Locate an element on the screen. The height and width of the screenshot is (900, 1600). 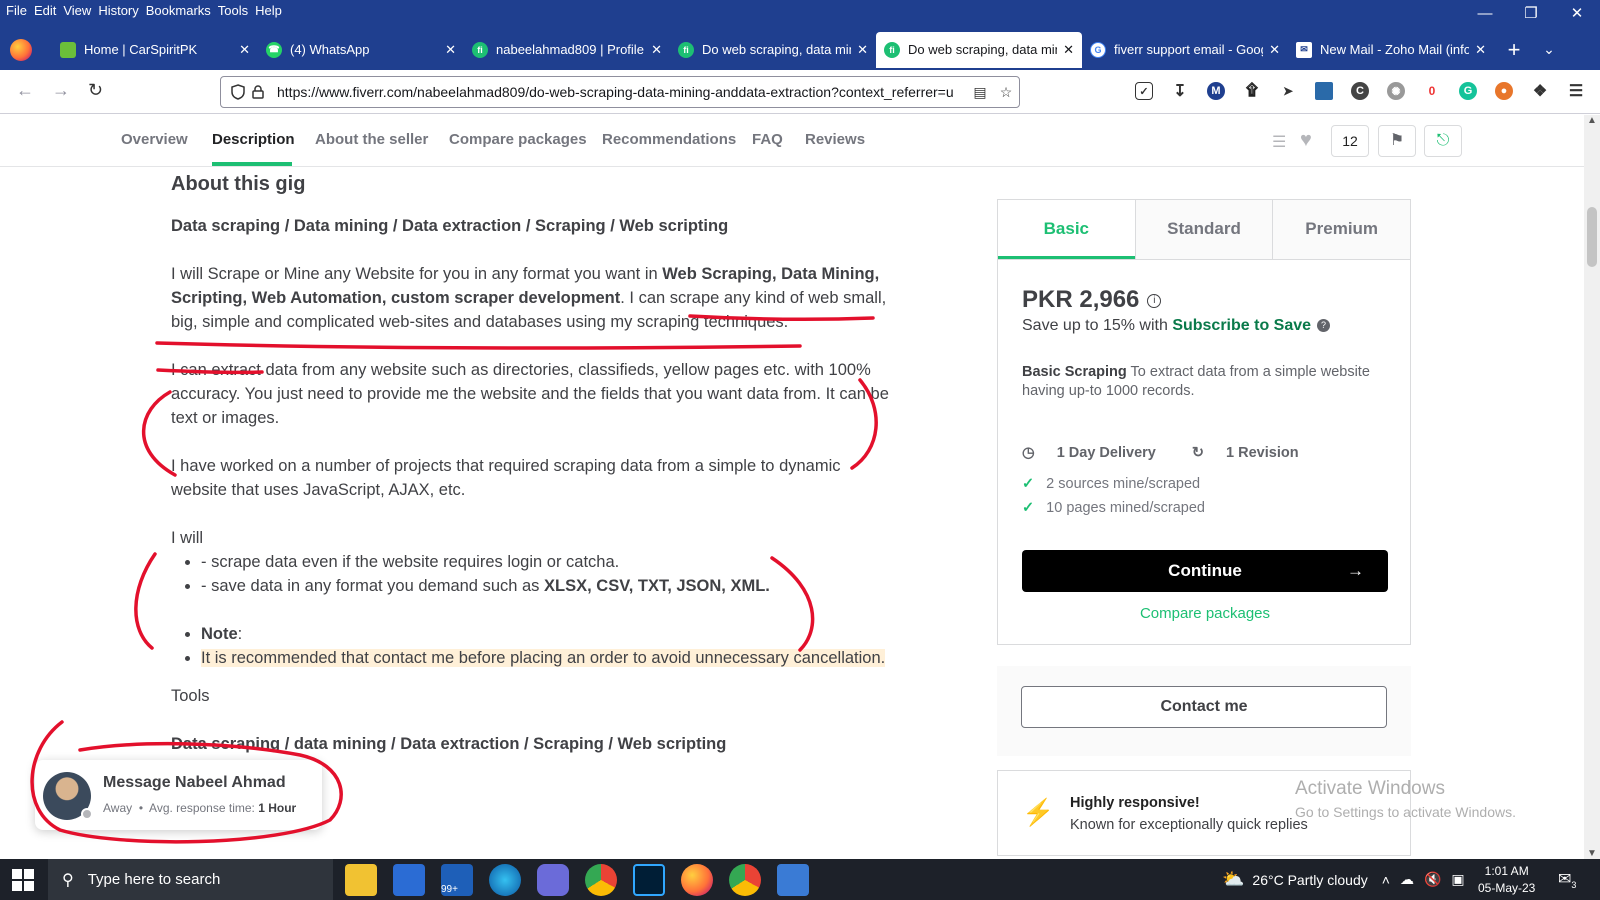
red-extension-icon: 0 is located at coordinates (1432, 91).